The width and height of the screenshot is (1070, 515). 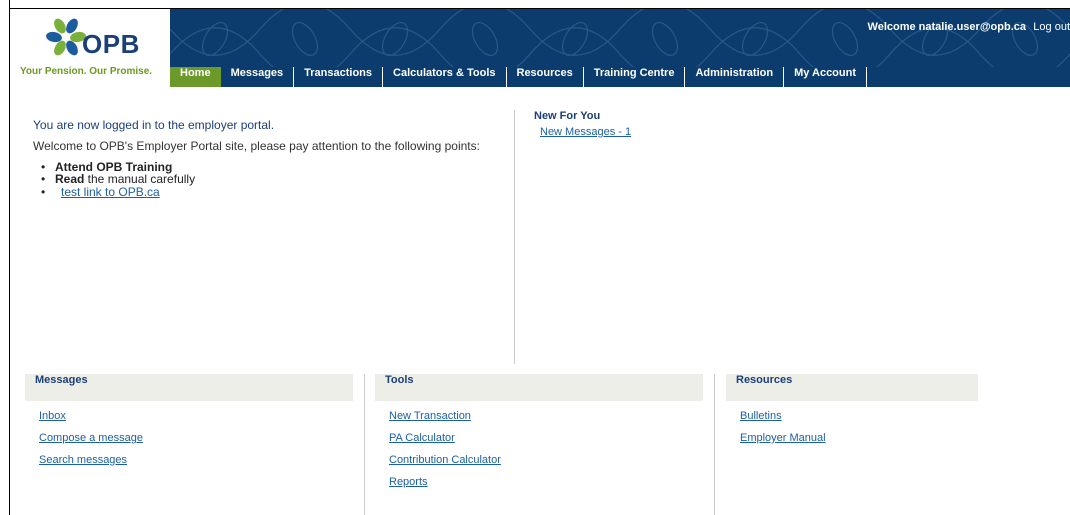 What do you see at coordinates (339, 77) in the screenshot?
I see `nav-transactions: Transactions` at bounding box center [339, 77].